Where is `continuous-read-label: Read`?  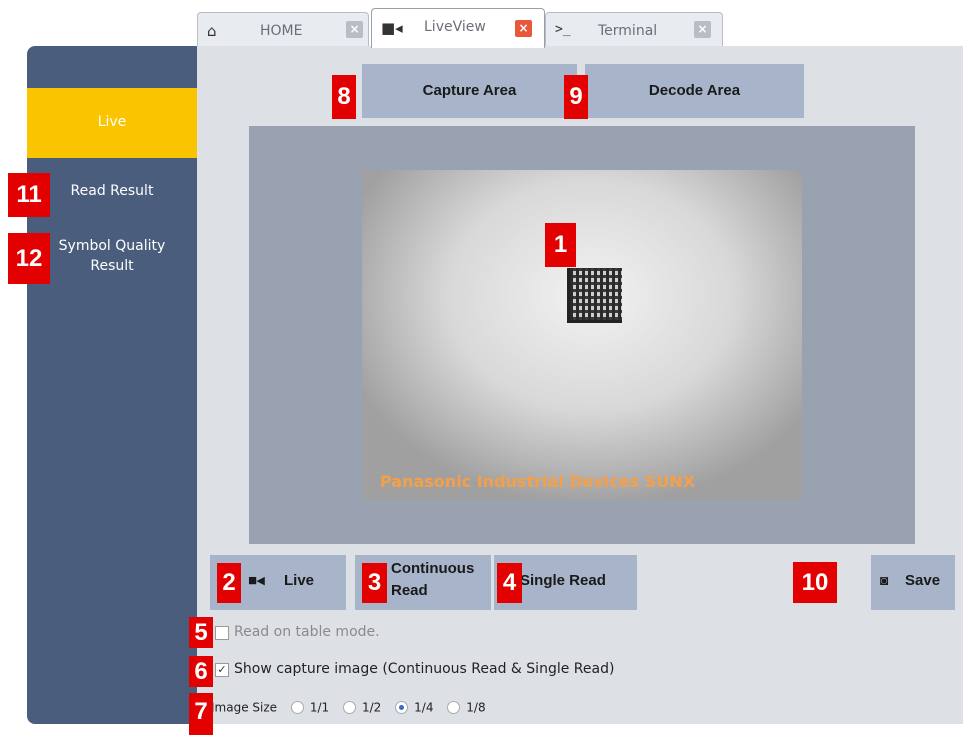 continuous-read-label: Read is located at coordinates (409, 590).